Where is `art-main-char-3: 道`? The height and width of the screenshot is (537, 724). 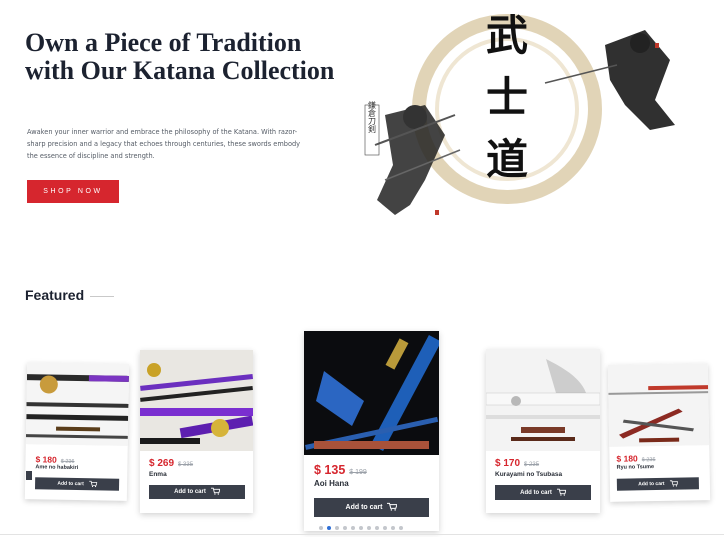
art-main-char-3: 道 is located at coordinates (507, 159).